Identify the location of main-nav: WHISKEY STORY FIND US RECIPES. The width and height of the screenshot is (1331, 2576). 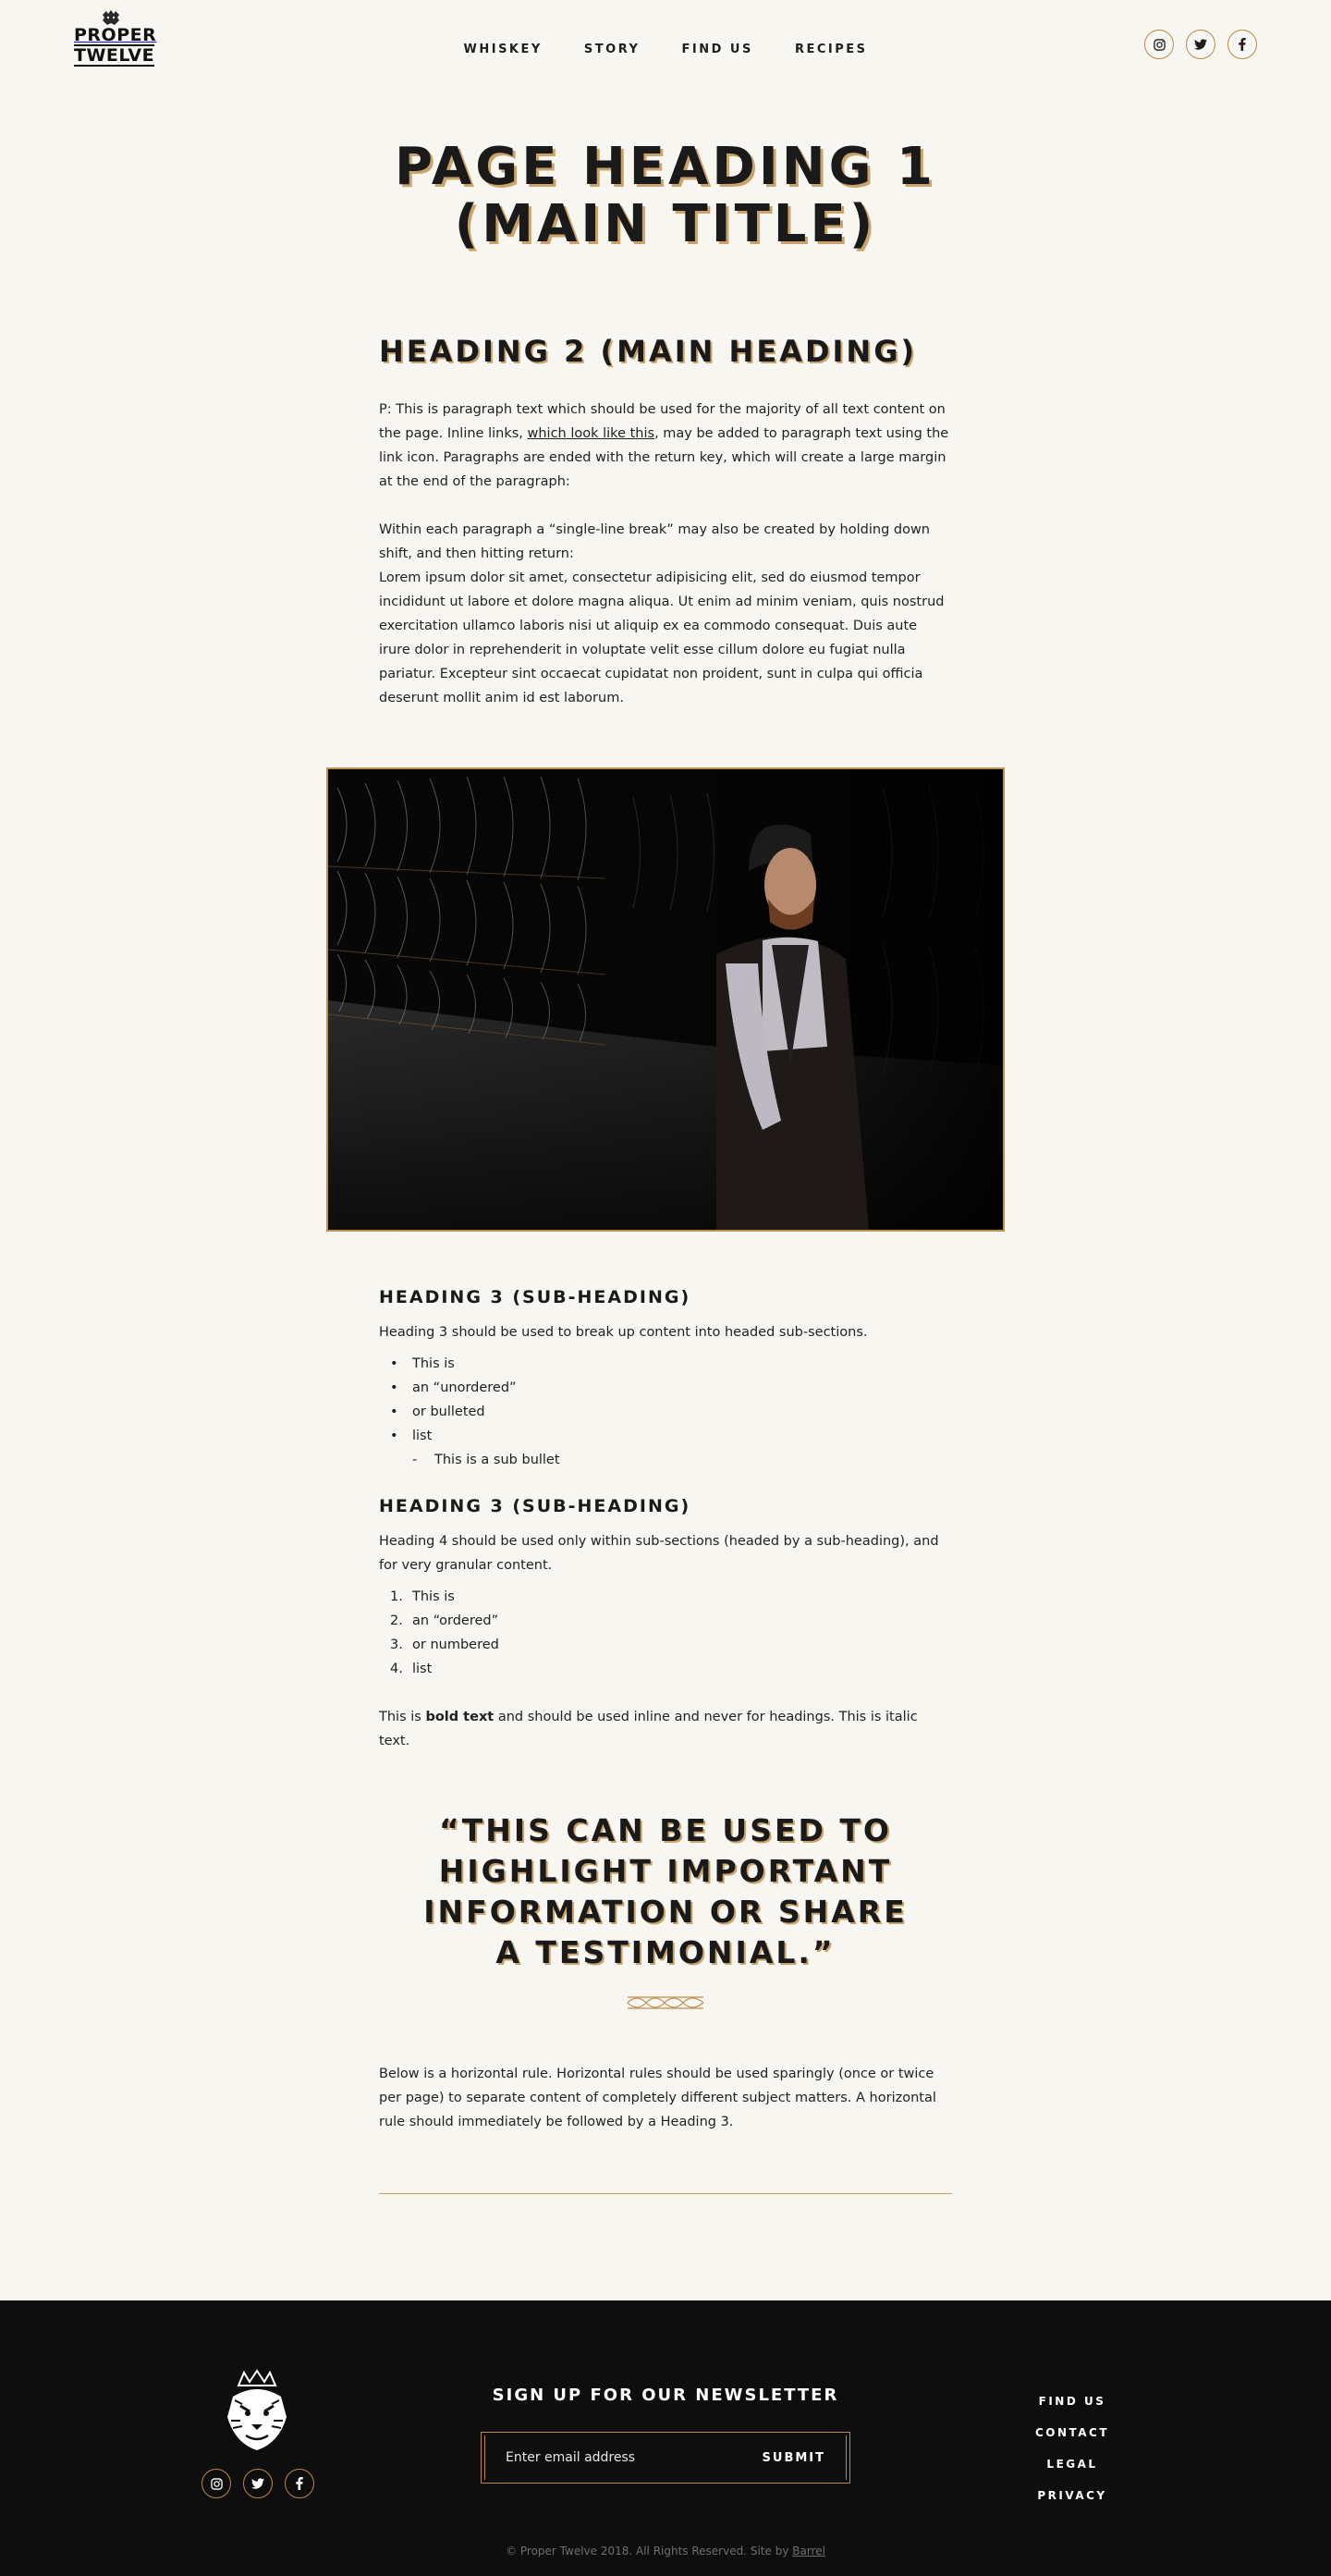
(665, 48).